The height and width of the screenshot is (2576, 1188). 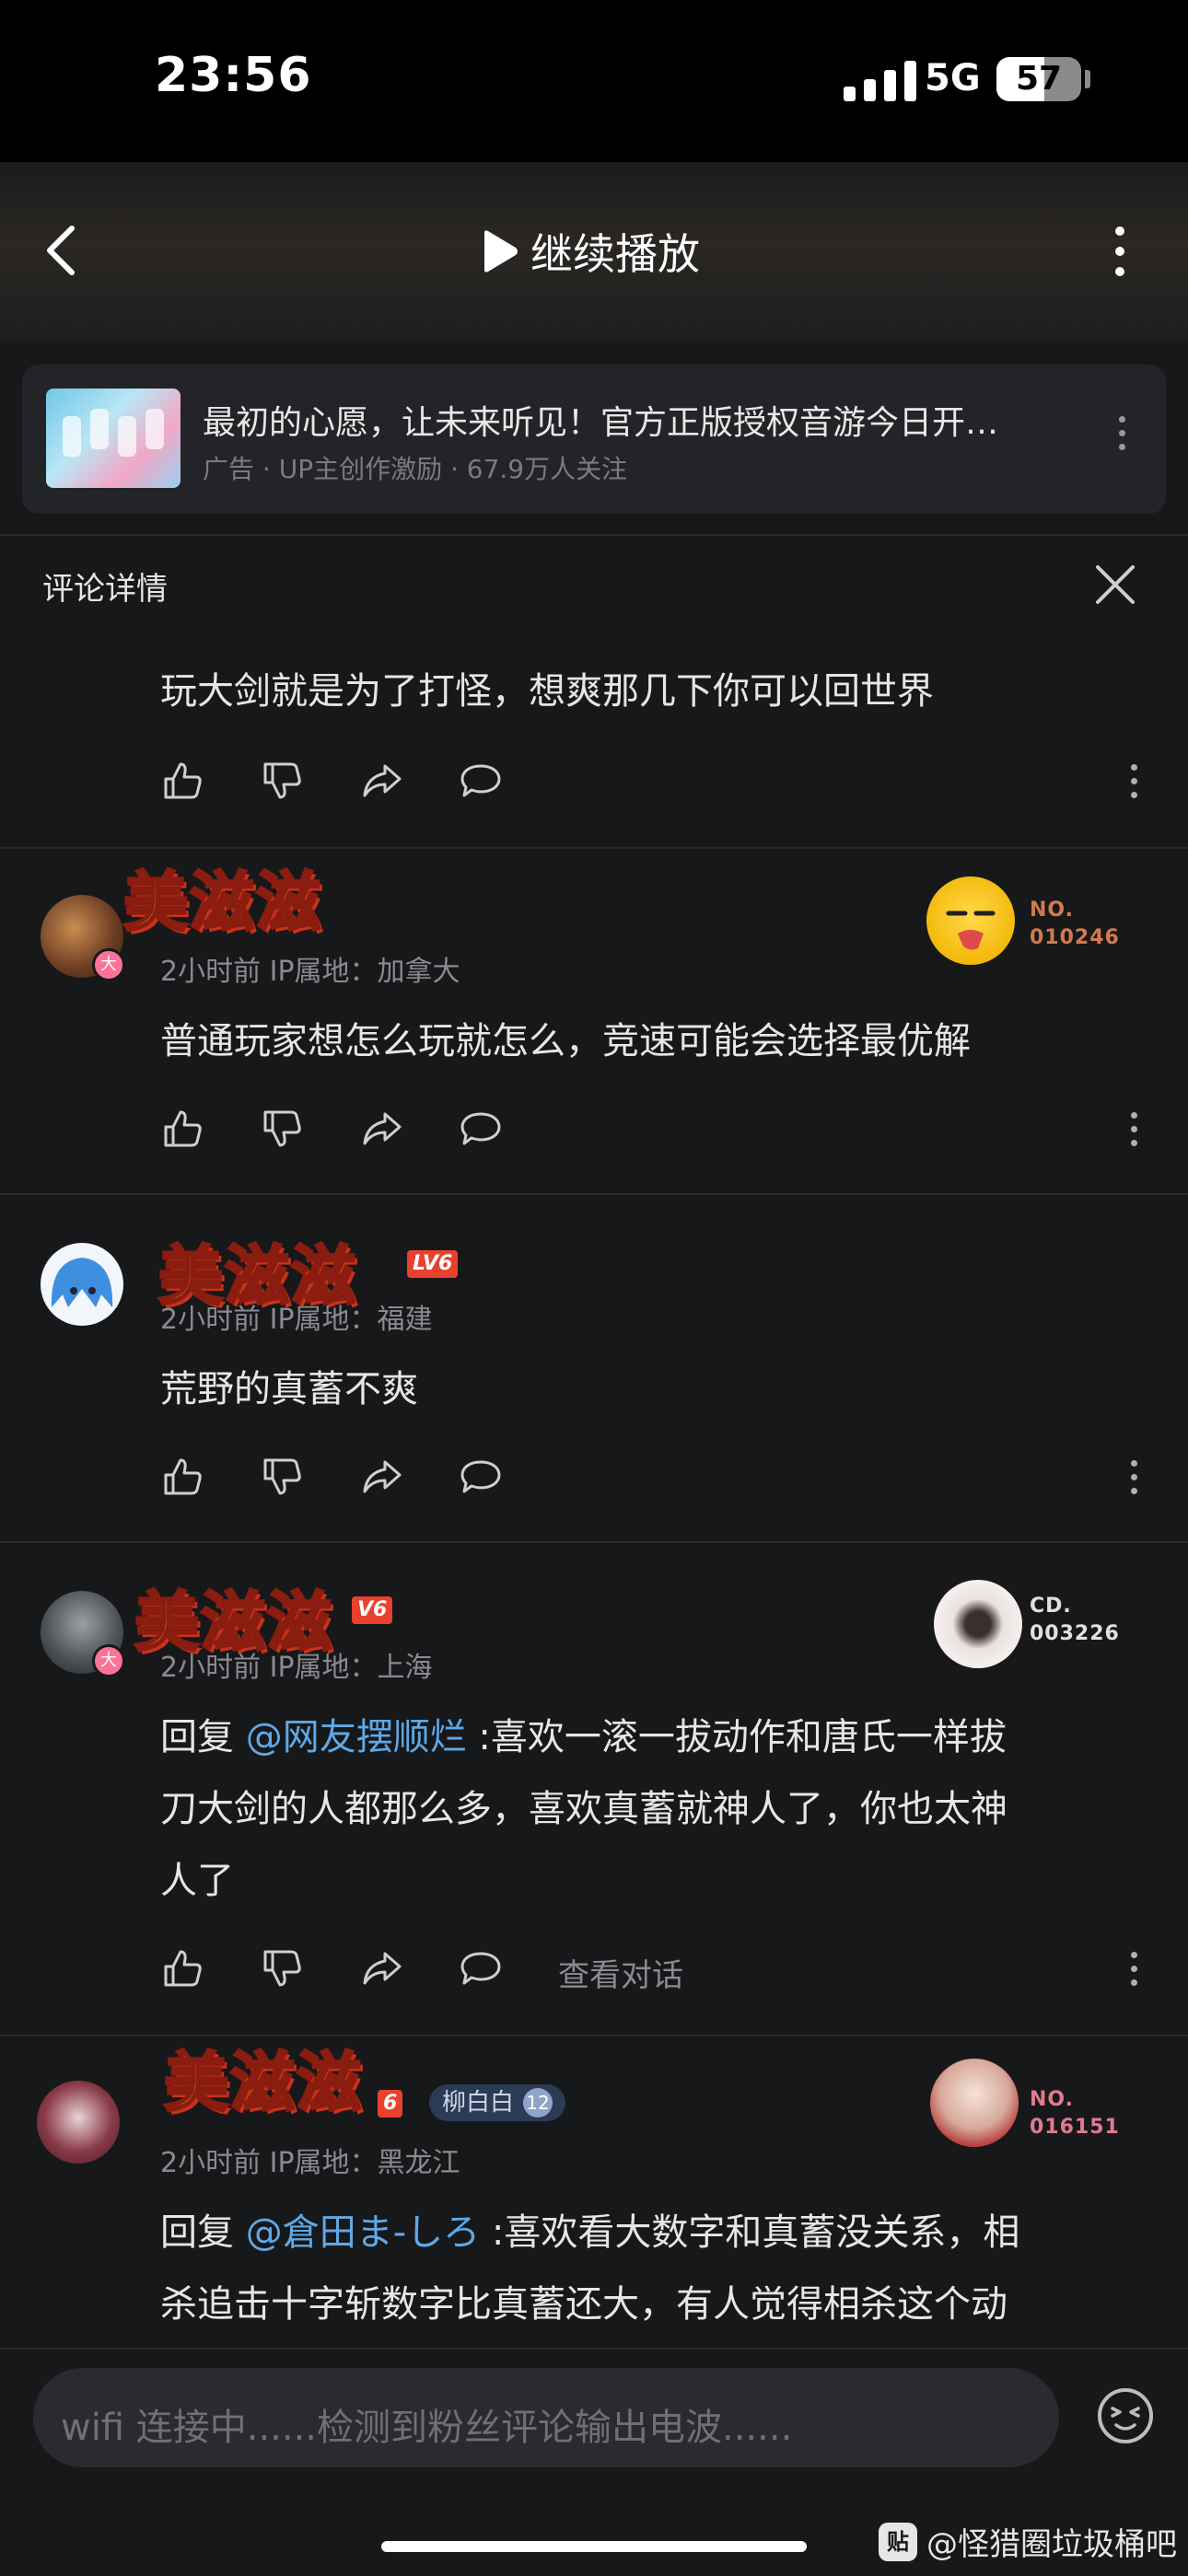 What do you see at coordinates (363, 2232) in the screenshot?
I see `mention-link: @倉田ま-しろ` at bounding box center [363, 2232].